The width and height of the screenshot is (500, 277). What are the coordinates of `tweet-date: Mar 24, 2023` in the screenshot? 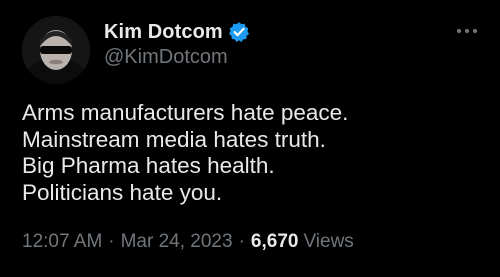 It's located at (177, 242).